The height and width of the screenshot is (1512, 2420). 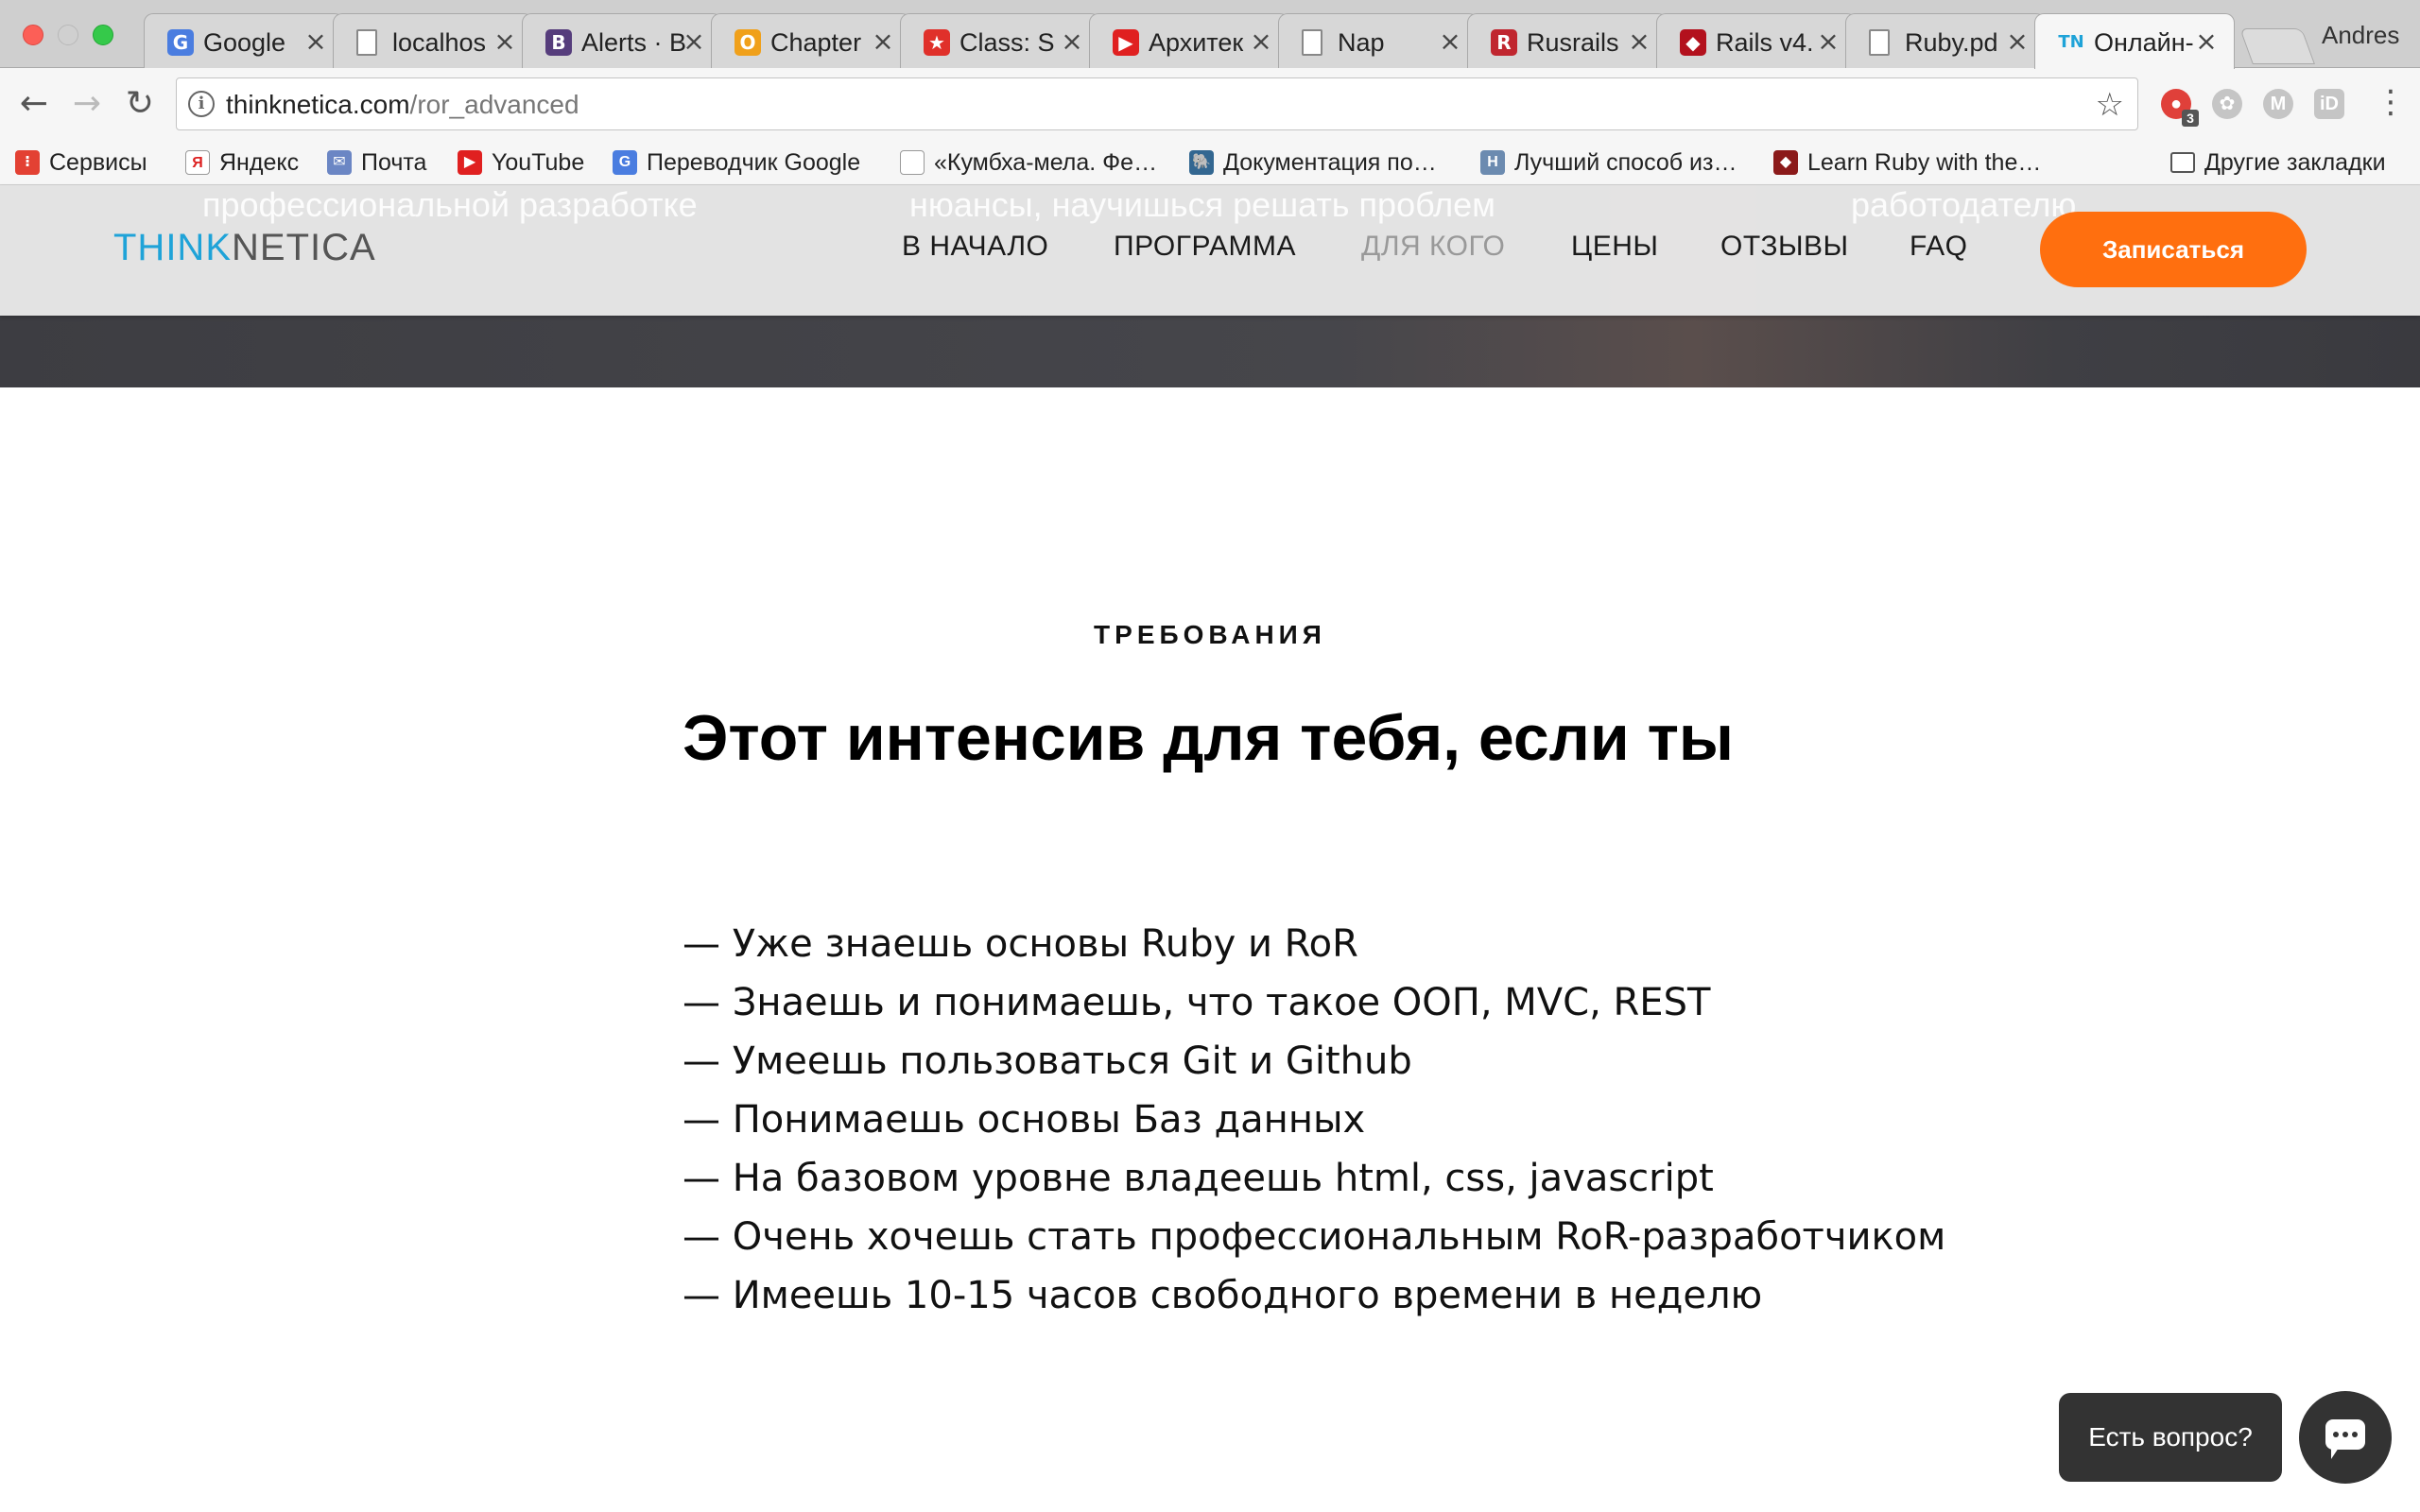 I want to click on requirement-item: — Понимаешь основы Баз данных, so click(x=1025, y=1120).